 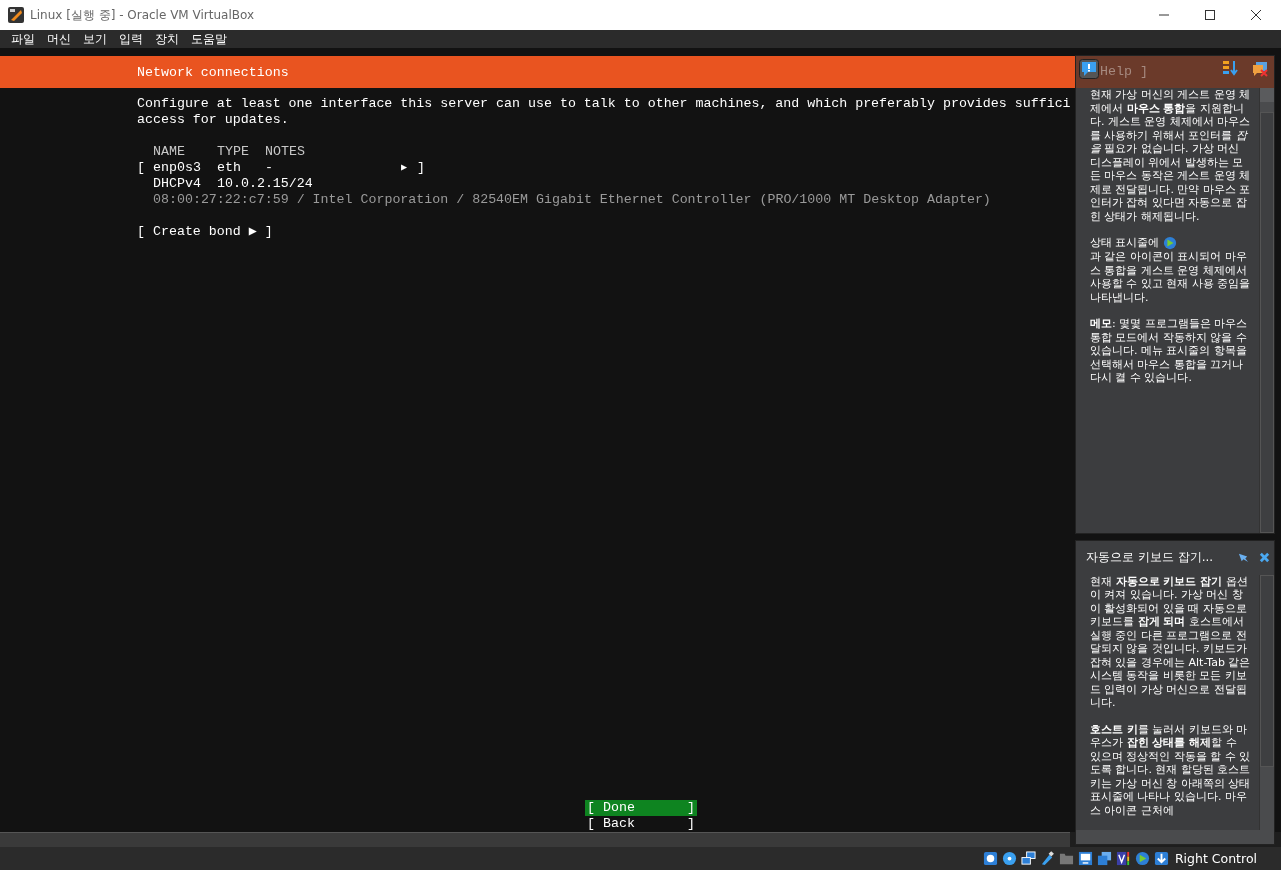 I want to click on sort-down-icon, so click(x=1230, y=68).